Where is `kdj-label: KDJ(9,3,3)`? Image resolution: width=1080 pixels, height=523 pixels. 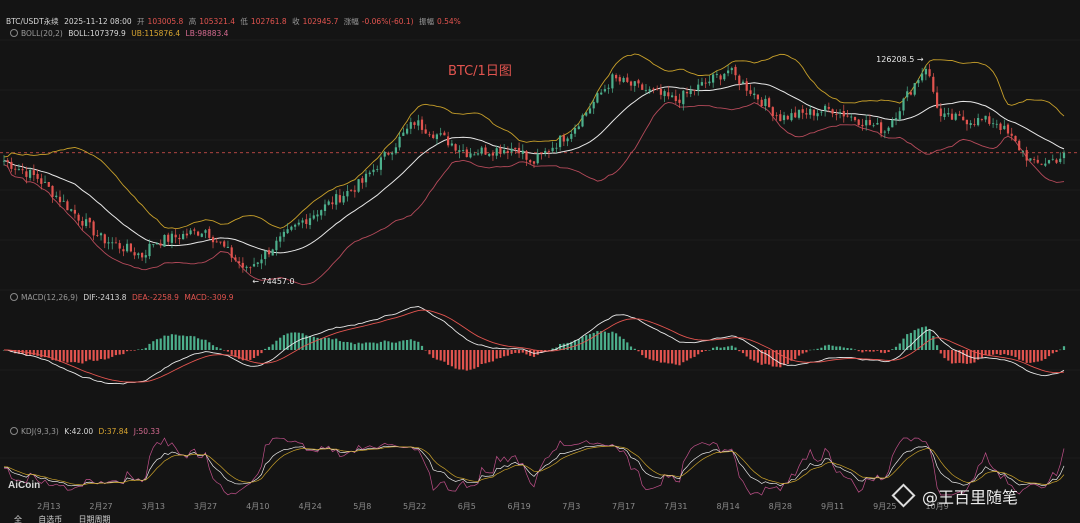
kdj-label: KDJ(9,3,3) is located at coordinates (40, 431).